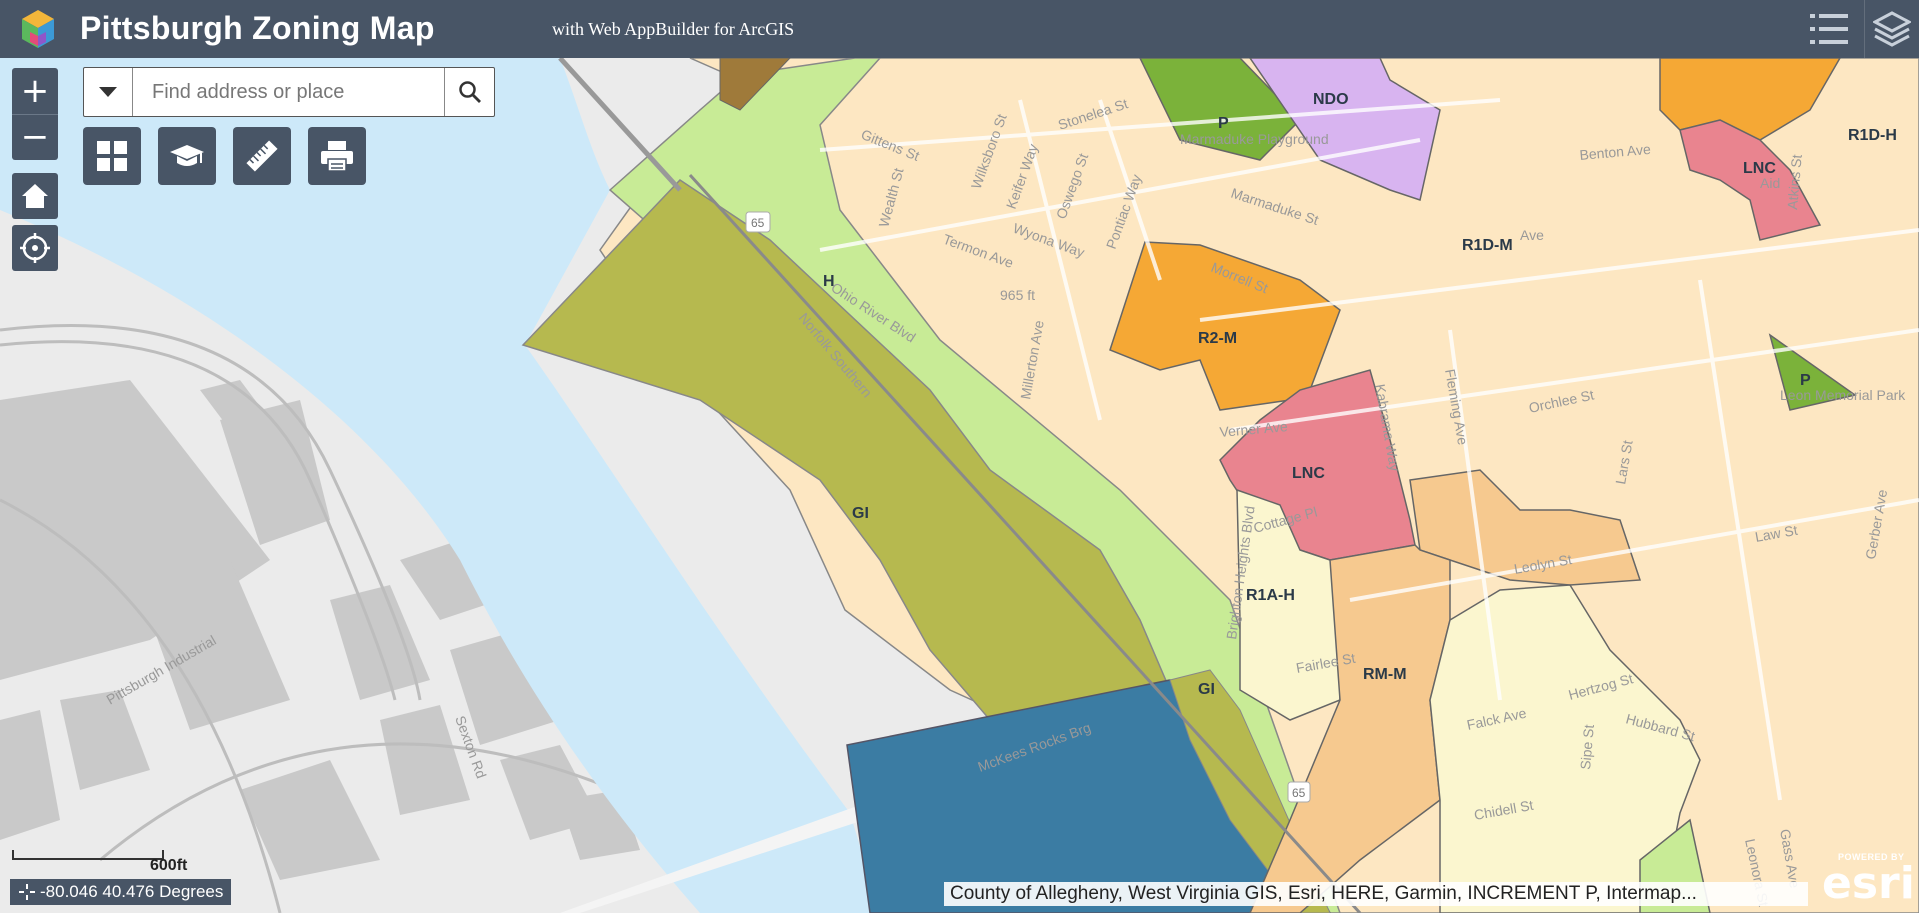 This screenshot has width=1919, height=913. What do you see at coordinates (1872, 135) in the screenshot?
I see `zone-label-r1d-h: R1D-H` at bounding box center [1872, 135].